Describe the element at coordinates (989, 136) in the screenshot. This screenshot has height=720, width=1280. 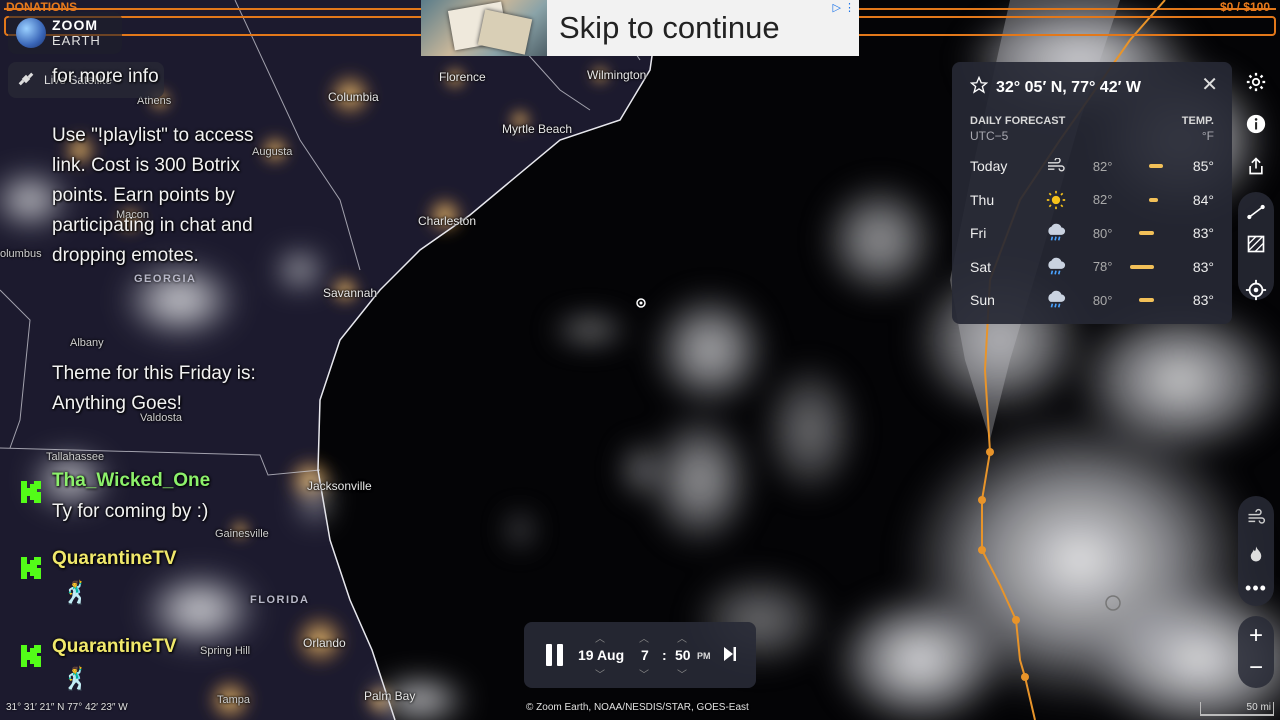
I see `timezone-label: UTC−5` at that location.